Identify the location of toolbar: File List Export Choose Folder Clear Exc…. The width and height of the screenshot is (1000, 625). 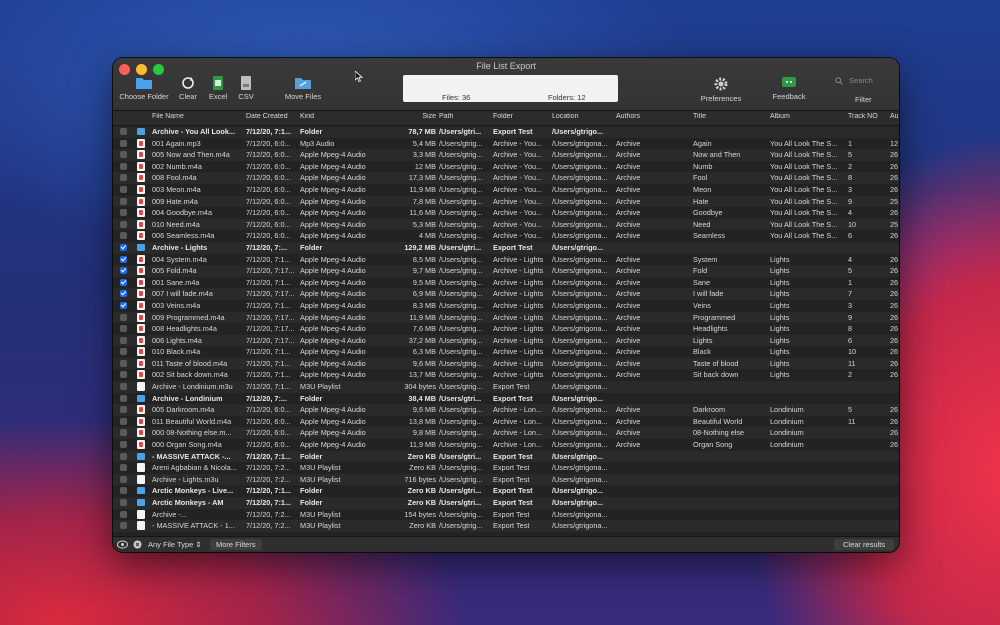
(506, 84).